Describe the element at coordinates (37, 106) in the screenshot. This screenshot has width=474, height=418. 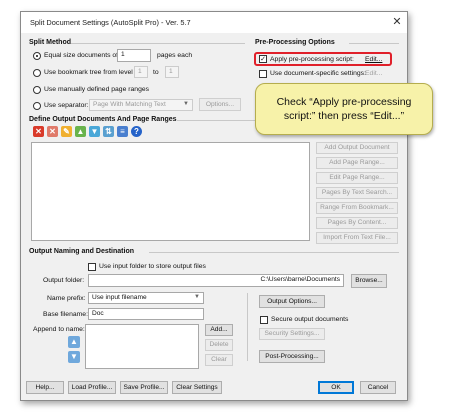
I see `radio-separator` at that location.